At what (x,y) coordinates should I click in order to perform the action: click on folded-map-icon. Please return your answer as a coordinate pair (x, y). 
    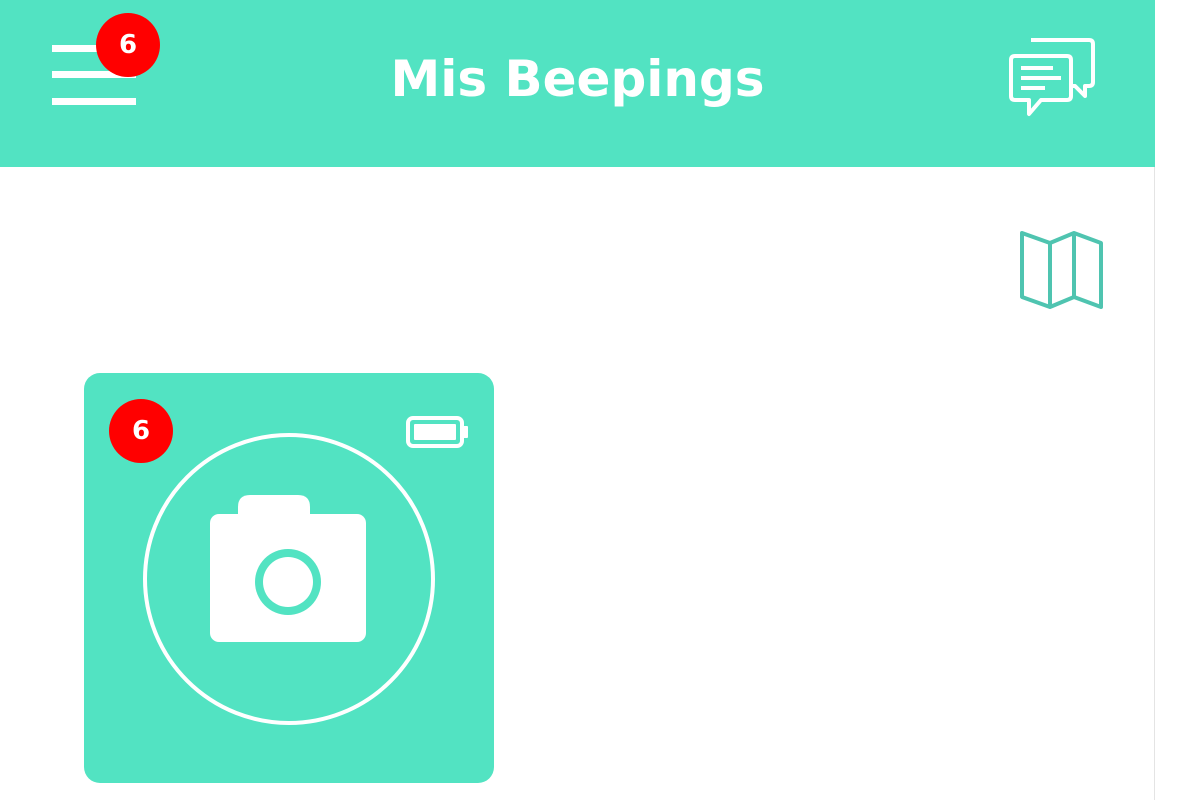
    Looking at the image, I should click on (1061, 270).